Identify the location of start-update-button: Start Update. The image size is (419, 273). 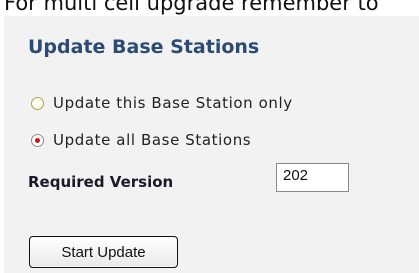
(103, 252).